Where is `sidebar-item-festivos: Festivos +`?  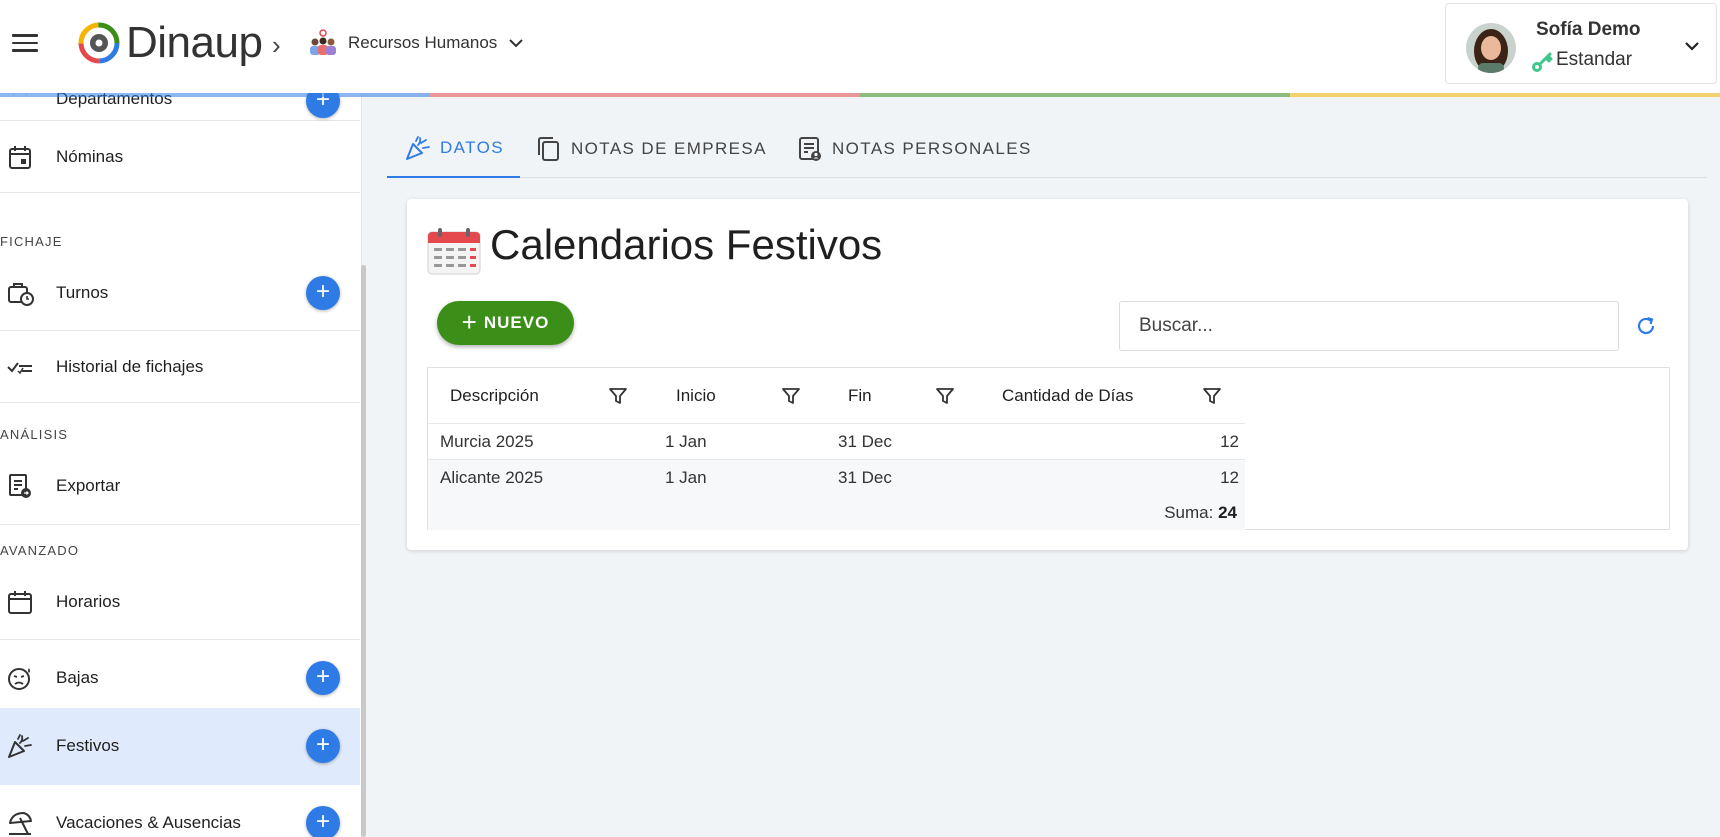 sidebar-item-festivos: Festivos + is located at coordinates (180, 746).